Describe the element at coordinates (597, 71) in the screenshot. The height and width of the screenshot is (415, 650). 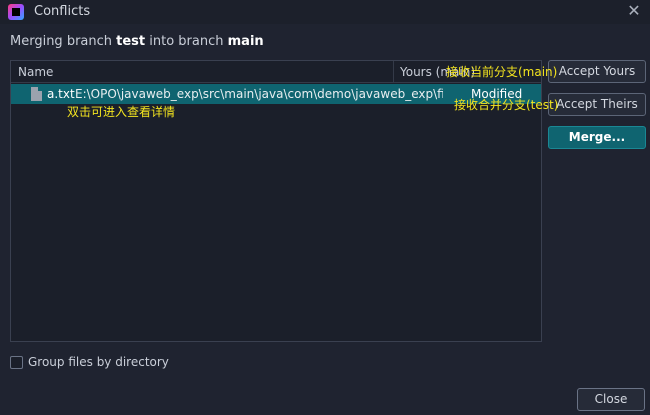
I see `accept-yours-button: Accept Yours` at that location.